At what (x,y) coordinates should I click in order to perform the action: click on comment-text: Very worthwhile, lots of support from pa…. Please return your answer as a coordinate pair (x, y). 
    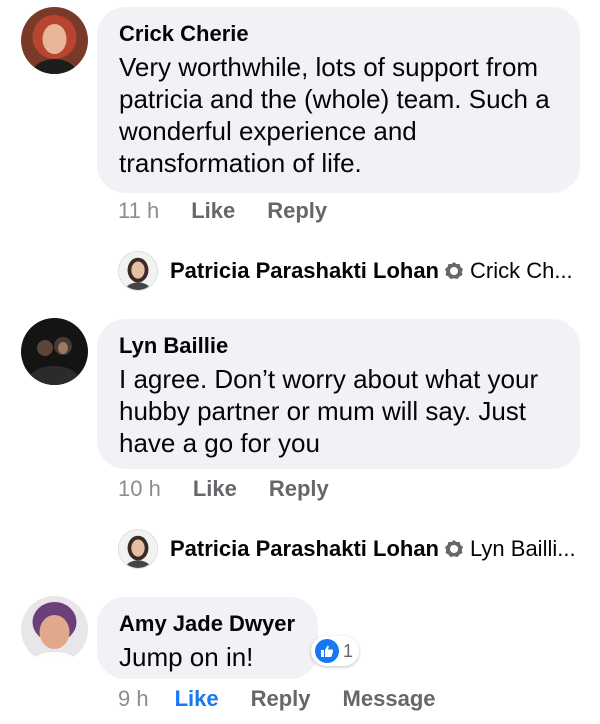
    Looking at the image, I should click on (334, 115).